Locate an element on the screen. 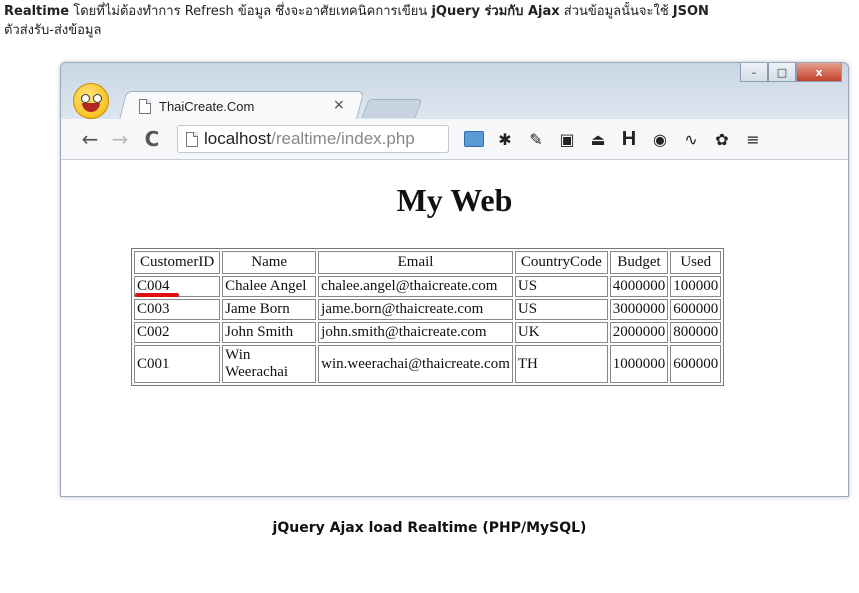  table-cell: john.smith@thaicreate.com is located at coordinates (415, 332).